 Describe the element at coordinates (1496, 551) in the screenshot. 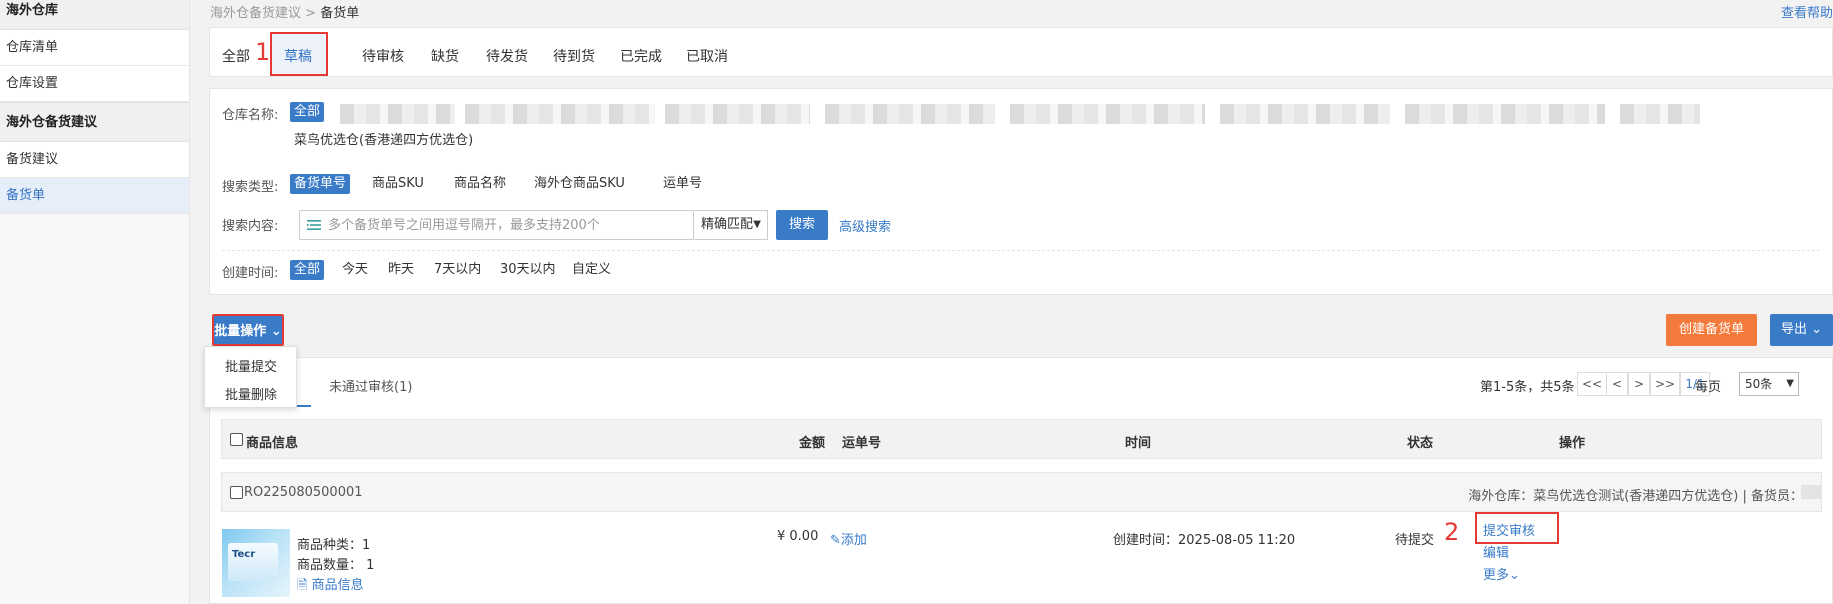

I see `edit-link: 编辑` at that location.